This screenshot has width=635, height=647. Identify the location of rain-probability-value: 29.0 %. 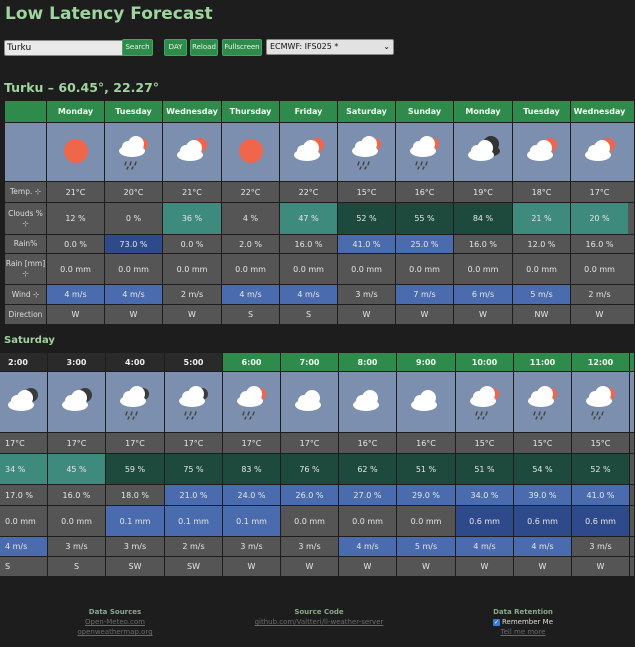
(426, 495).